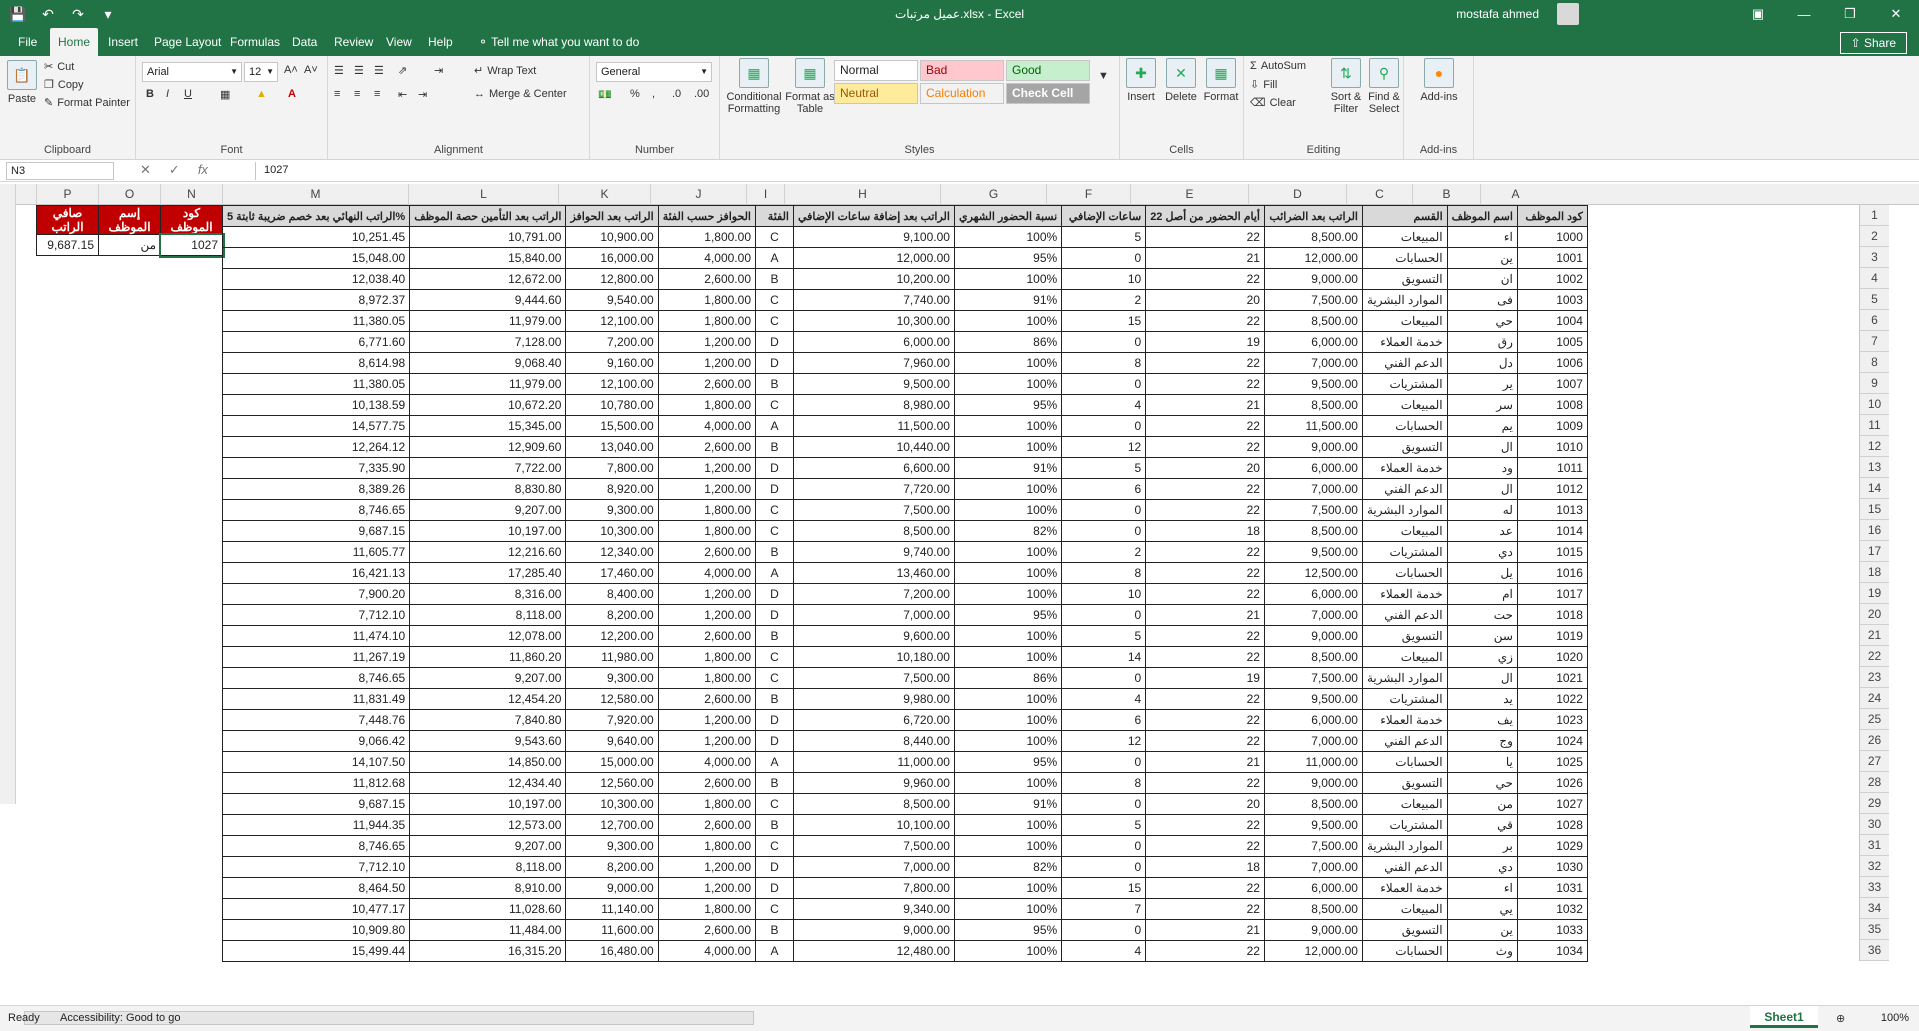  What do you see at coordinates (1874, 950) in the screenshot?
I see `row-header: 36` at bounding box center [1874, 950].